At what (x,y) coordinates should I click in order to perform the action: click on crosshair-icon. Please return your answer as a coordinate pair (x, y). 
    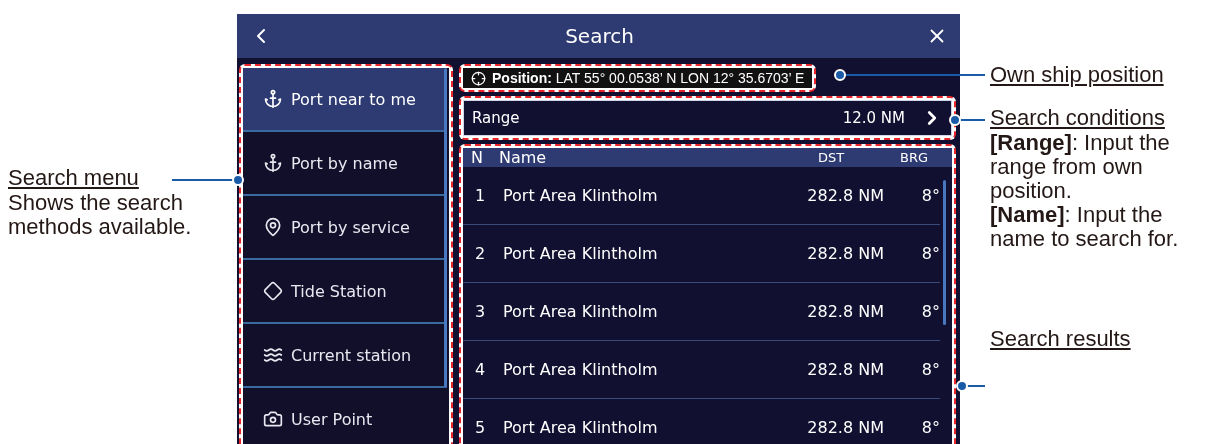
    Looking at the image, I should click on (478, 78).